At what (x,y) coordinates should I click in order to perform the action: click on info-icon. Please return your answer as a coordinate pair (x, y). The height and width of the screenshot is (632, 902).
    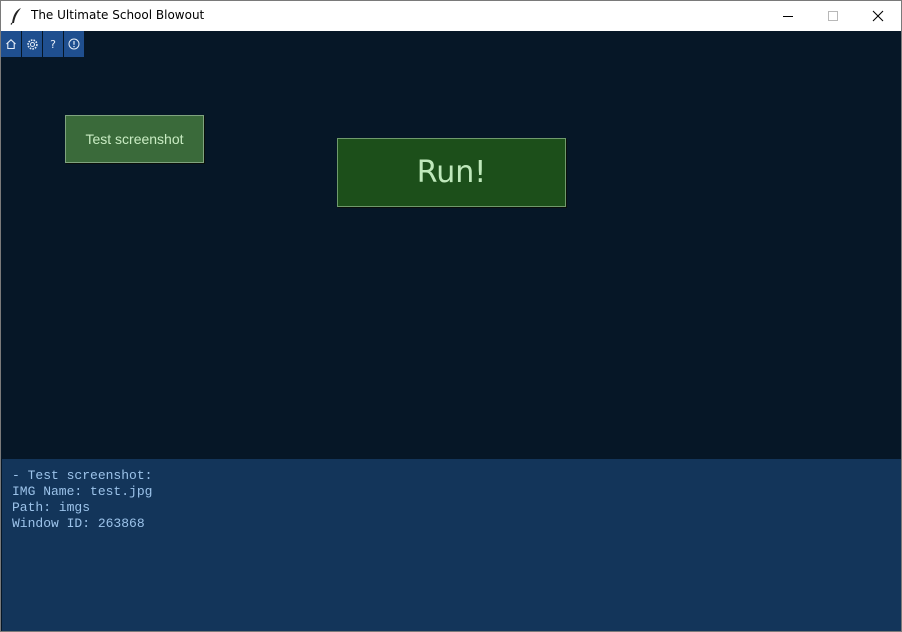
    Looking at the image, I should click on (74, 44).